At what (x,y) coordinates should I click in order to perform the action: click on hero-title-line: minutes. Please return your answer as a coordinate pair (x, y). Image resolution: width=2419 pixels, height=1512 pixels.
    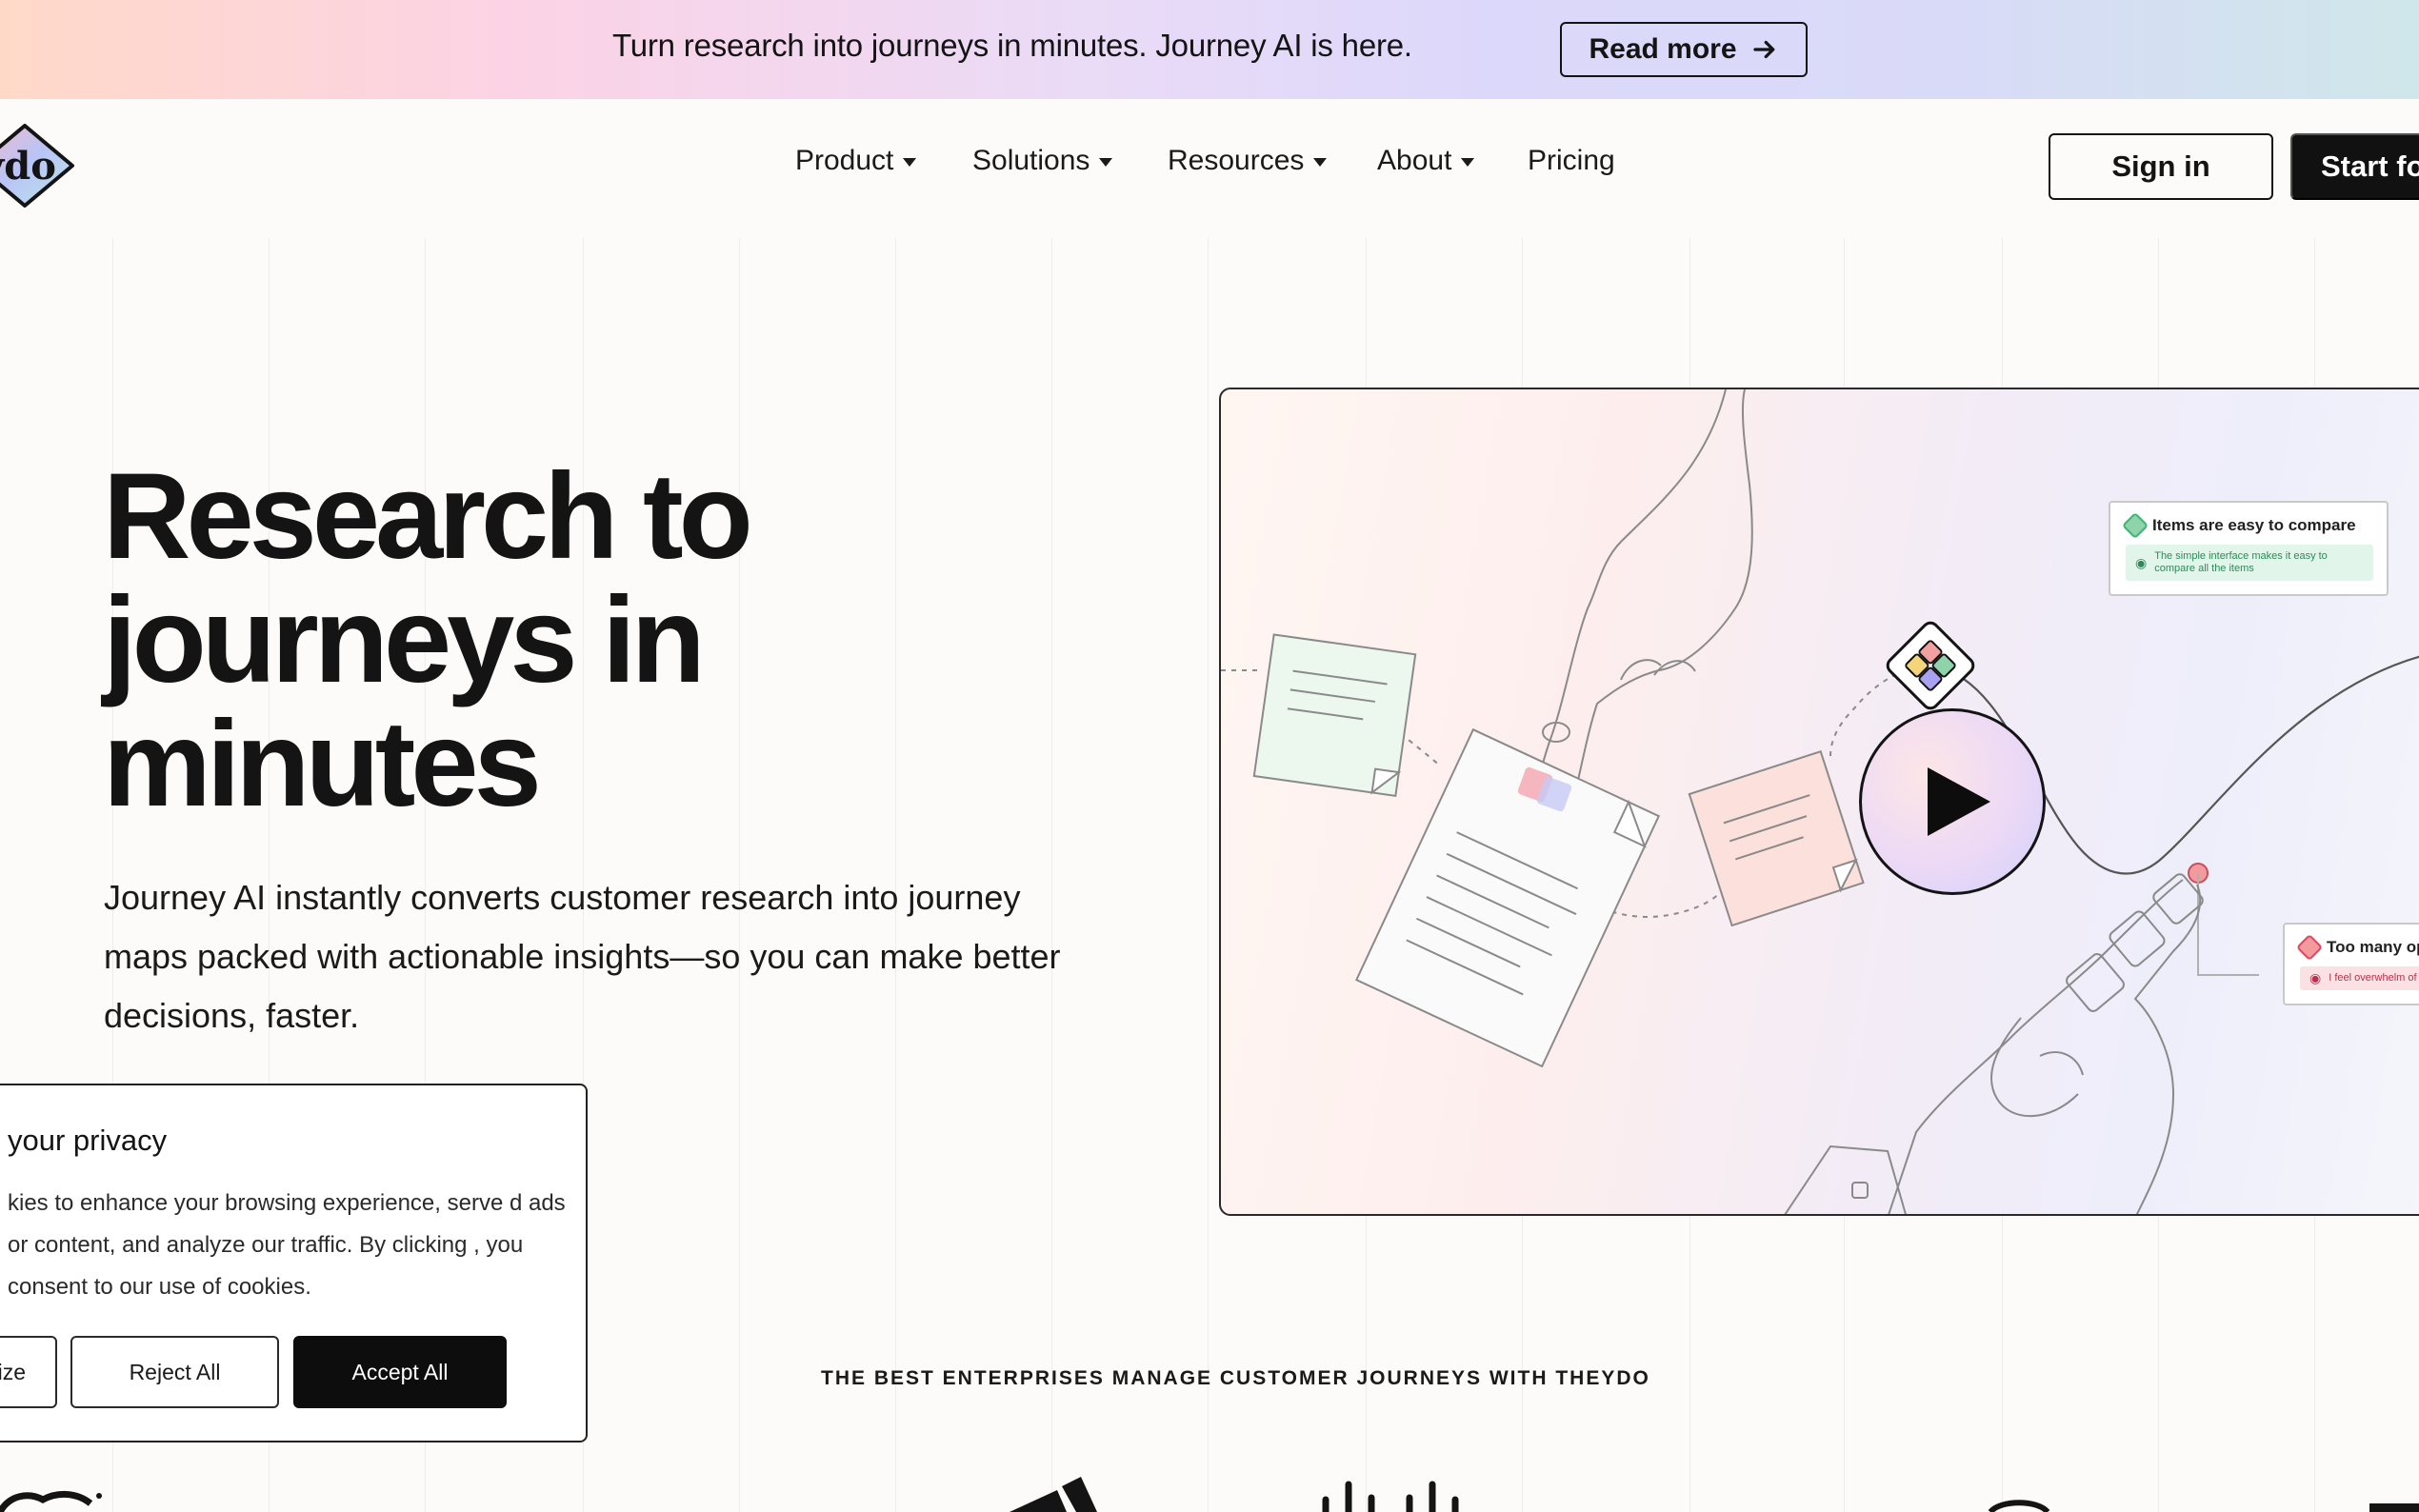
    Looking at the image, I should click on (322, 764).